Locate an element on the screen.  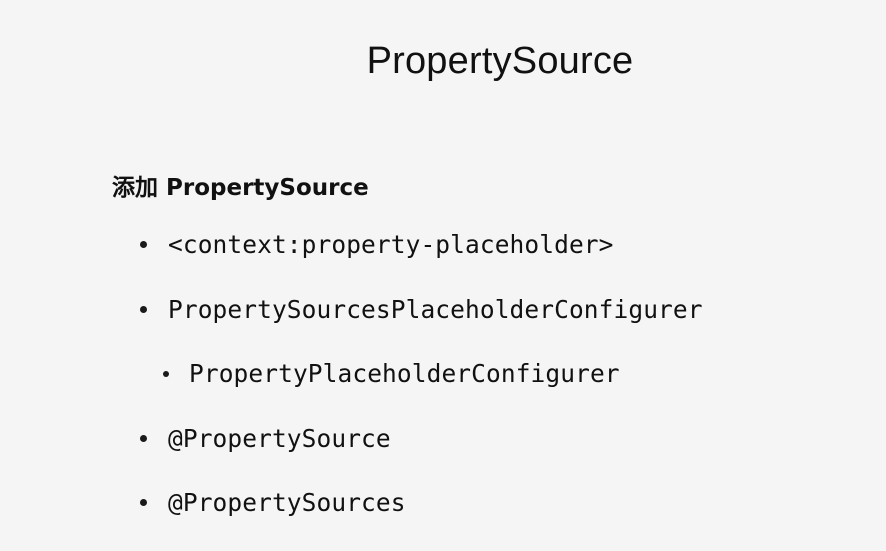
bullet-text: @PropertySources is located at coordinates (287, 502).